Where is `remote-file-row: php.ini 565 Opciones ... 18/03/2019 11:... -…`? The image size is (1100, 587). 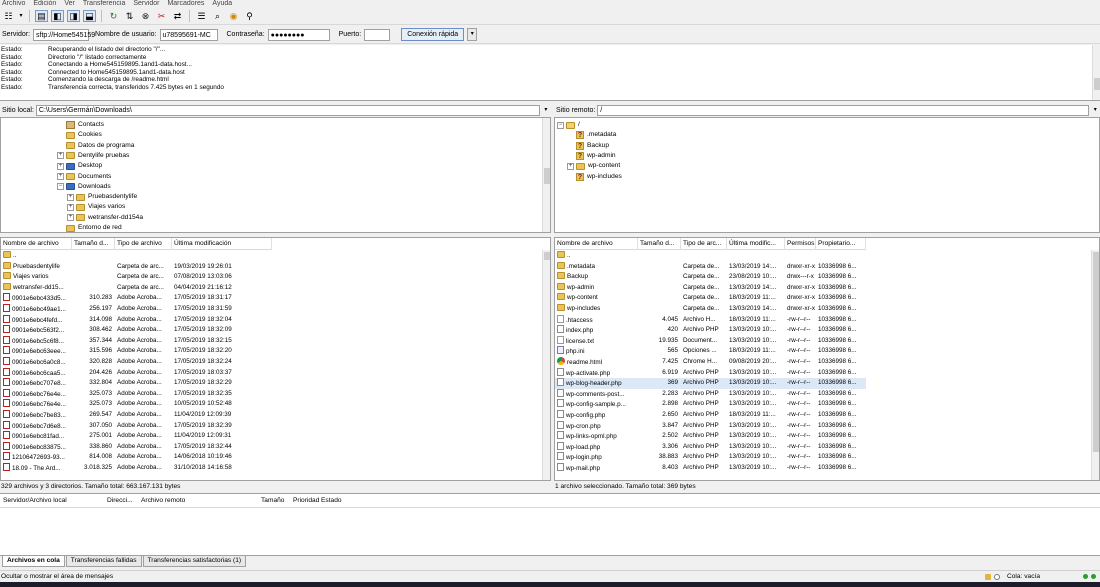
remote-file-row: php.ini 565 Opciones ... 18/03/2019 11:... -… is located at coordinates (710, 351).